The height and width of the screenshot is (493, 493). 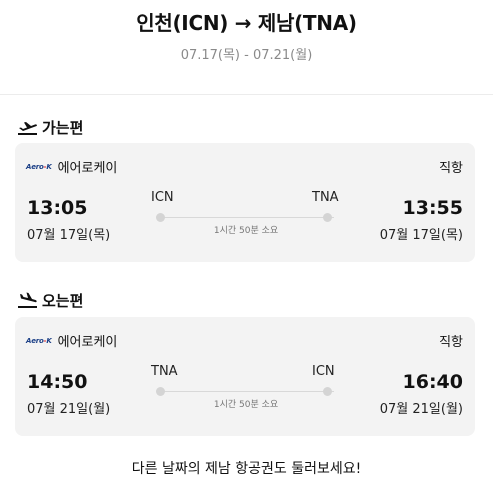 I want to click on inbound-section-title: 오는편, so click(x=50, y=300).